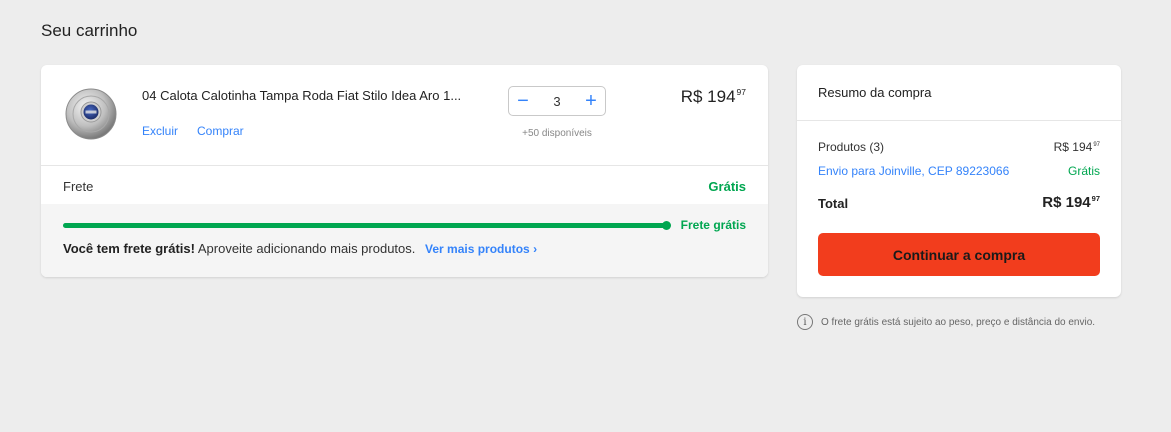 The image size is (1171, 432). Describe the element at coordinates (833, 203) in the screenshot. I see `summary-total-label: Total` at that location.